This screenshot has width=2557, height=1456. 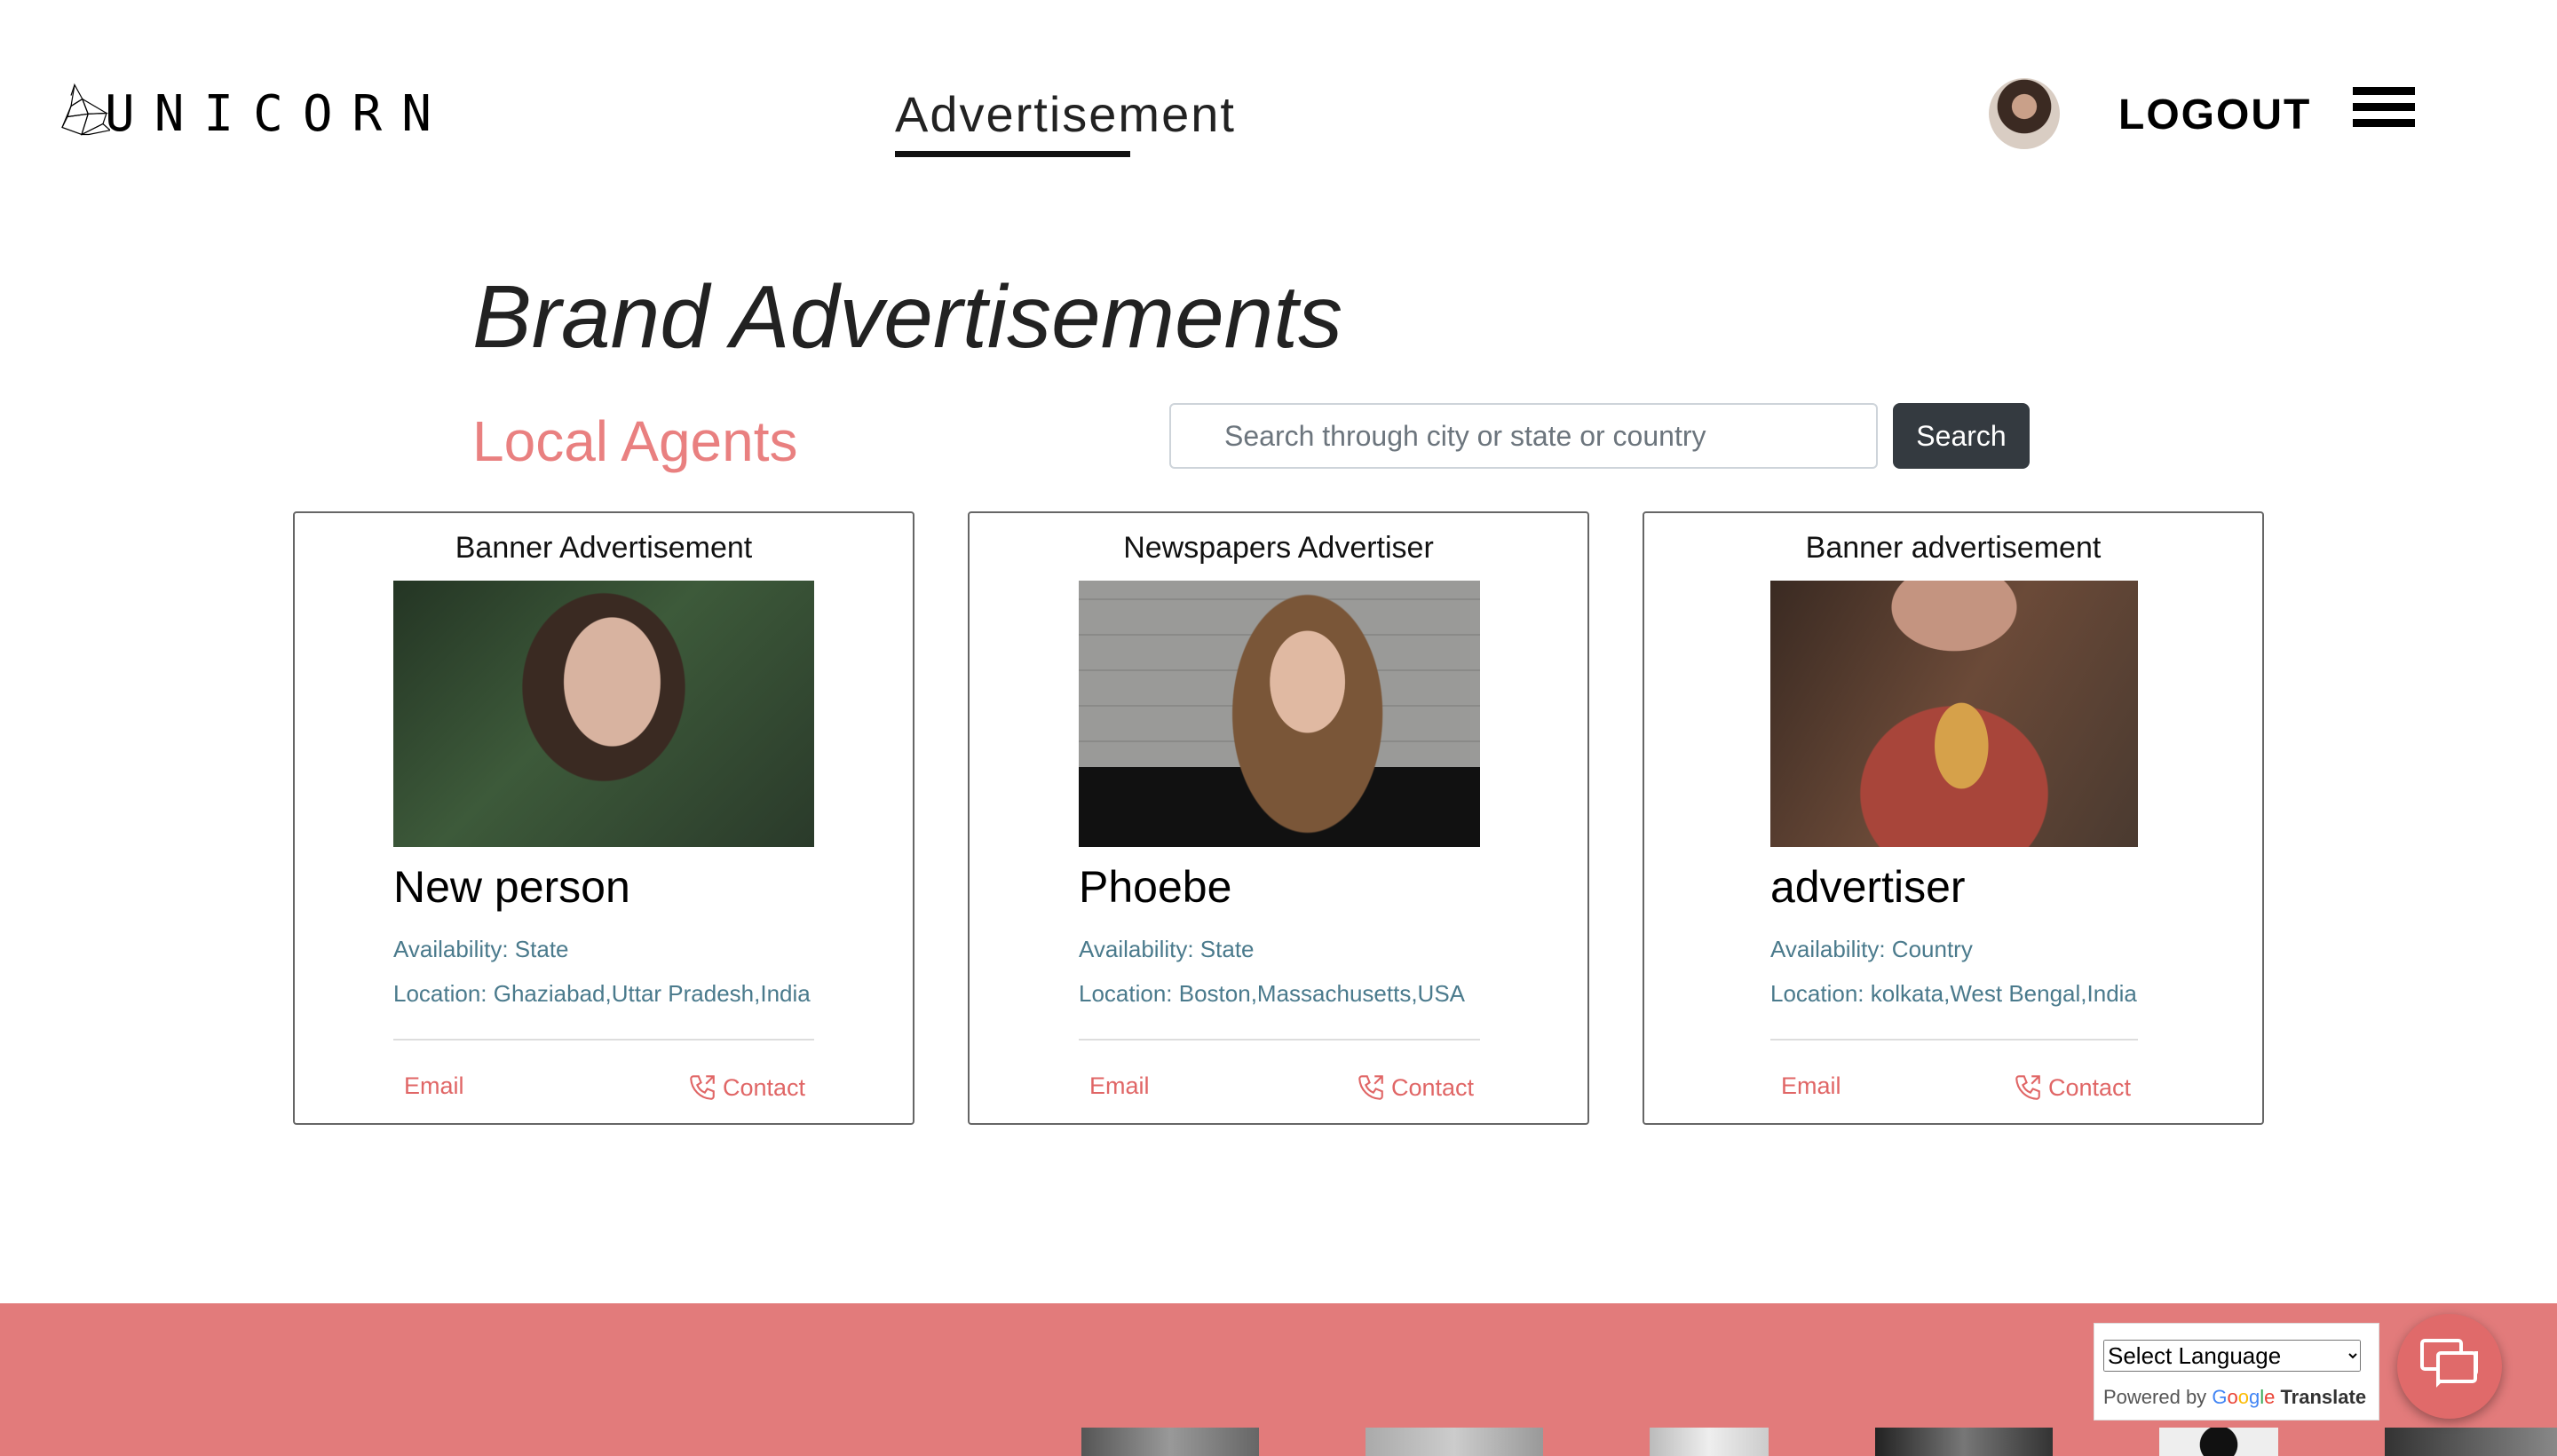 I want to click on google-wordmark: Google, so click(x=2244, y=1397).